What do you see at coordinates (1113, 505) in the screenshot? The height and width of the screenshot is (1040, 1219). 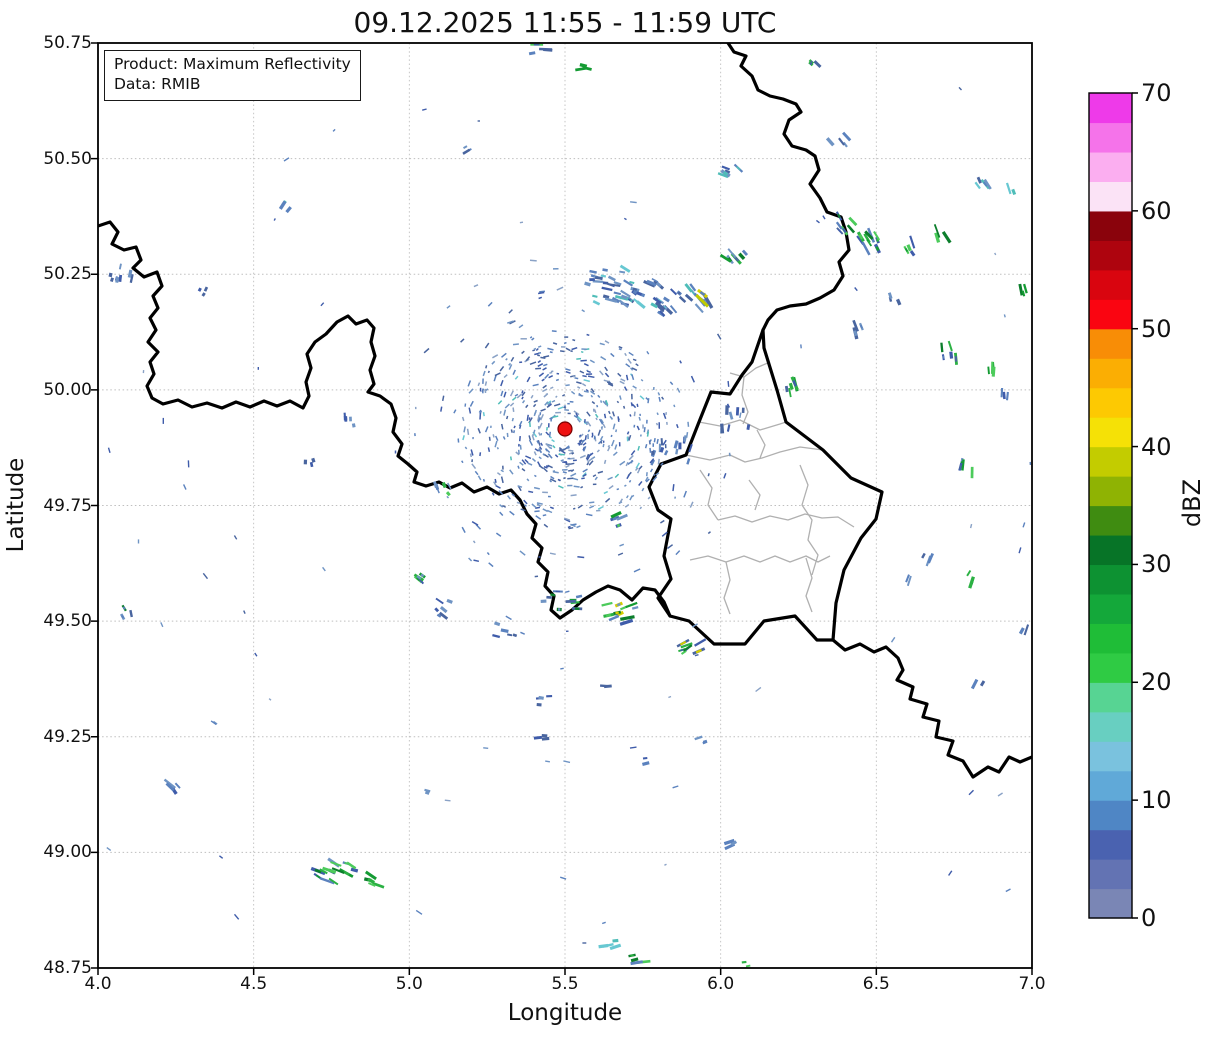 I see `colorbar` at bounding box center [1113, 505].